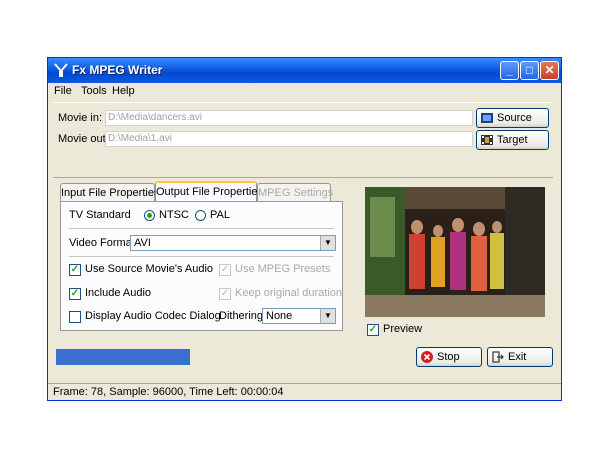 This screenshot has height=459, width=612. Describe the element at coordinates (100, 215) in the screenshot. I see `tv-standard-label: TV Standard` at that location.